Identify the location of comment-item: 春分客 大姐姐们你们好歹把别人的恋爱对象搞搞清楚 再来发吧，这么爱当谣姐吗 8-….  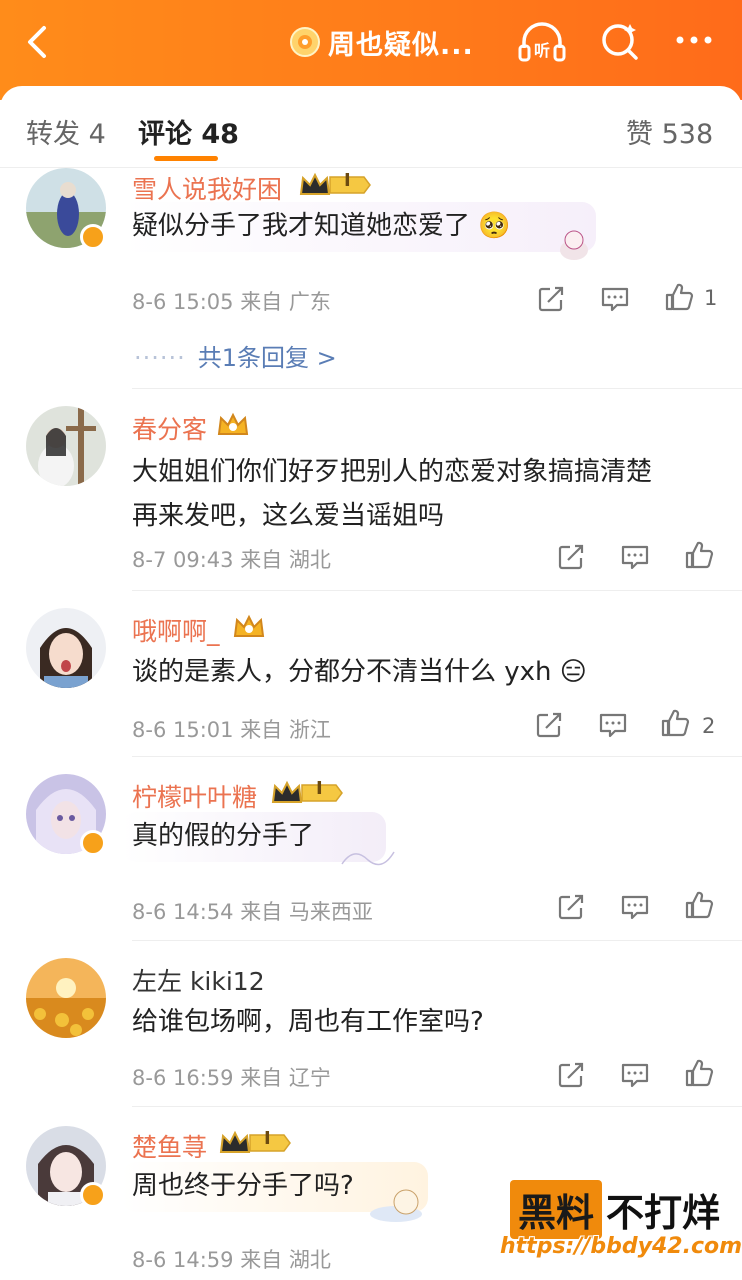
(371, 497).